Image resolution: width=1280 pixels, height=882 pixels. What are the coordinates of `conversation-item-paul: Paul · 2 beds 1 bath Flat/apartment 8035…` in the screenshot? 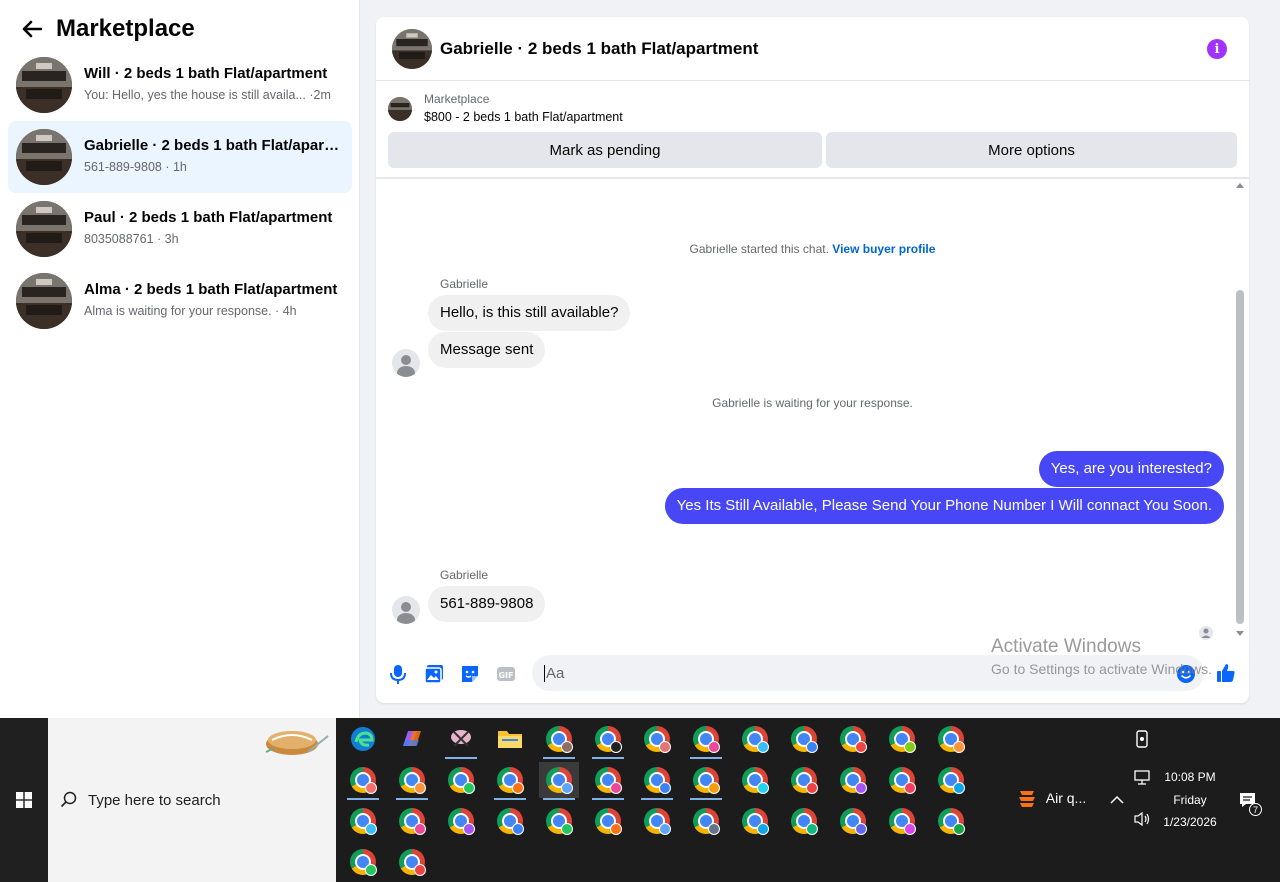 It's located at (180, 229).